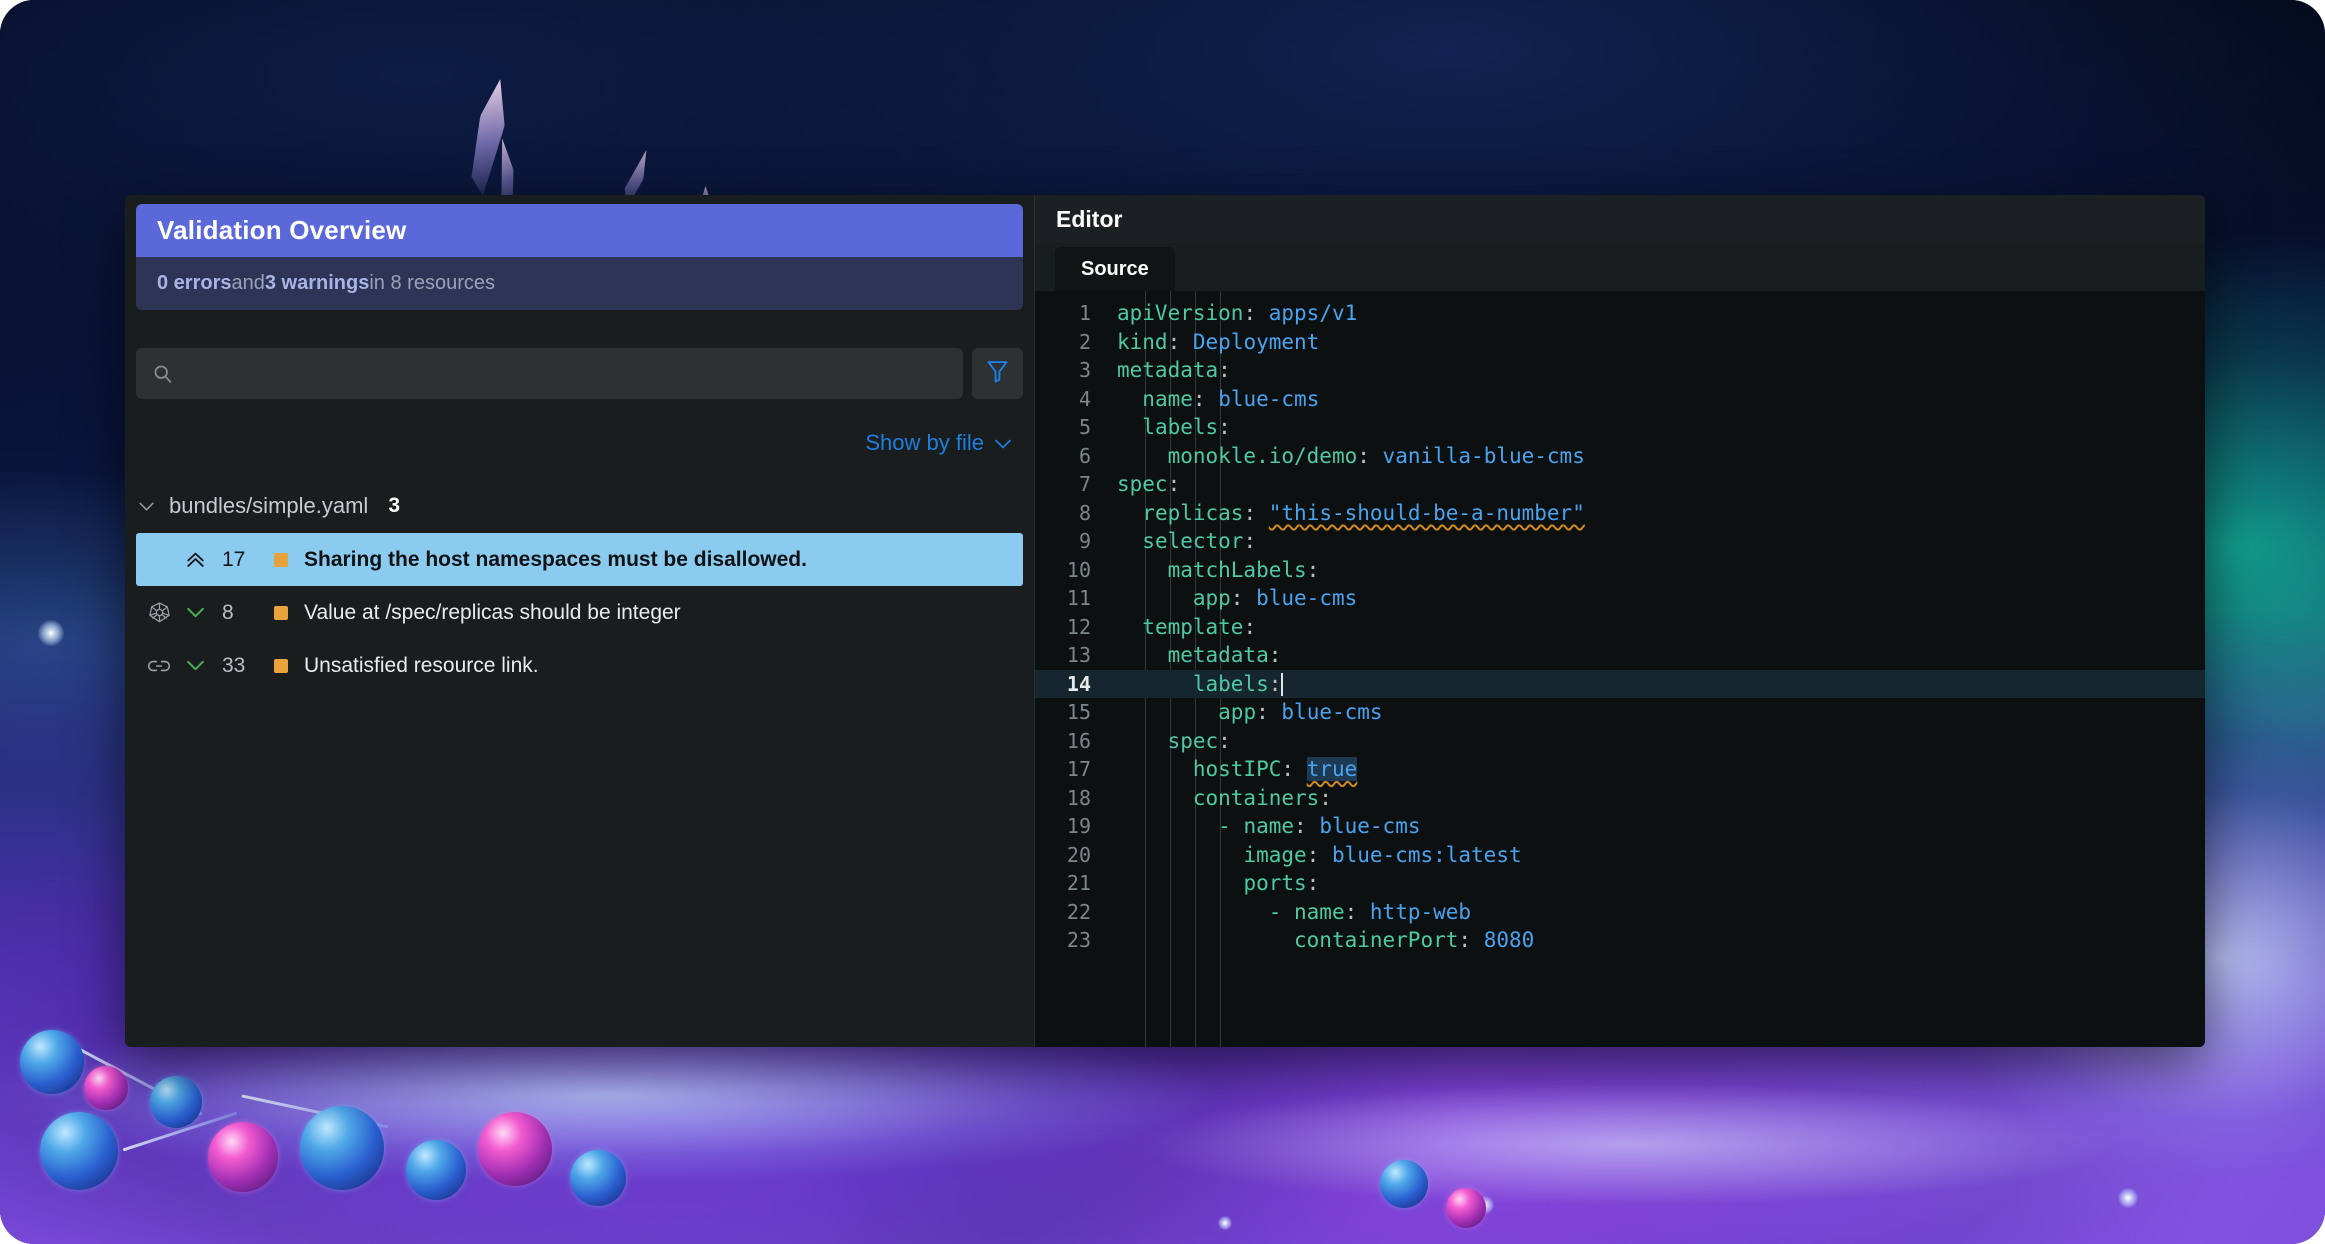  I want to click on show-by-file-dropdown: Show by file, so click(938, 443).